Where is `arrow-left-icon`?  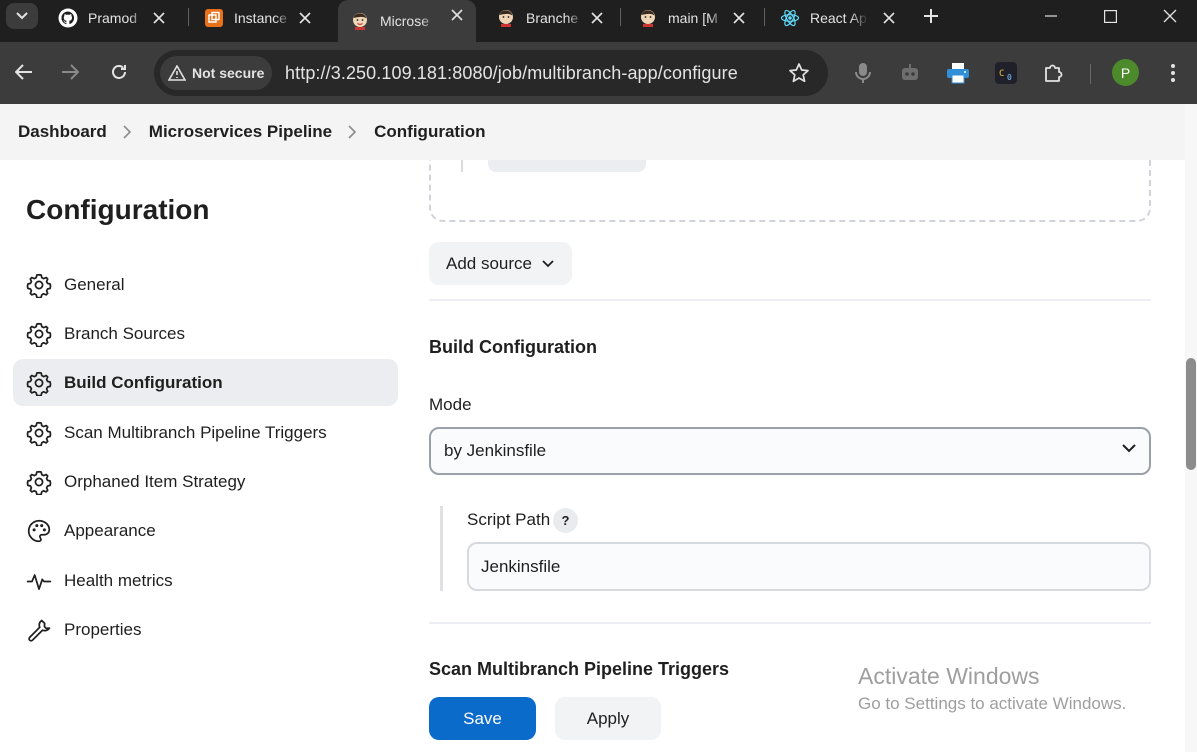 arrow-left-icon is located at coordinates (23, 72).